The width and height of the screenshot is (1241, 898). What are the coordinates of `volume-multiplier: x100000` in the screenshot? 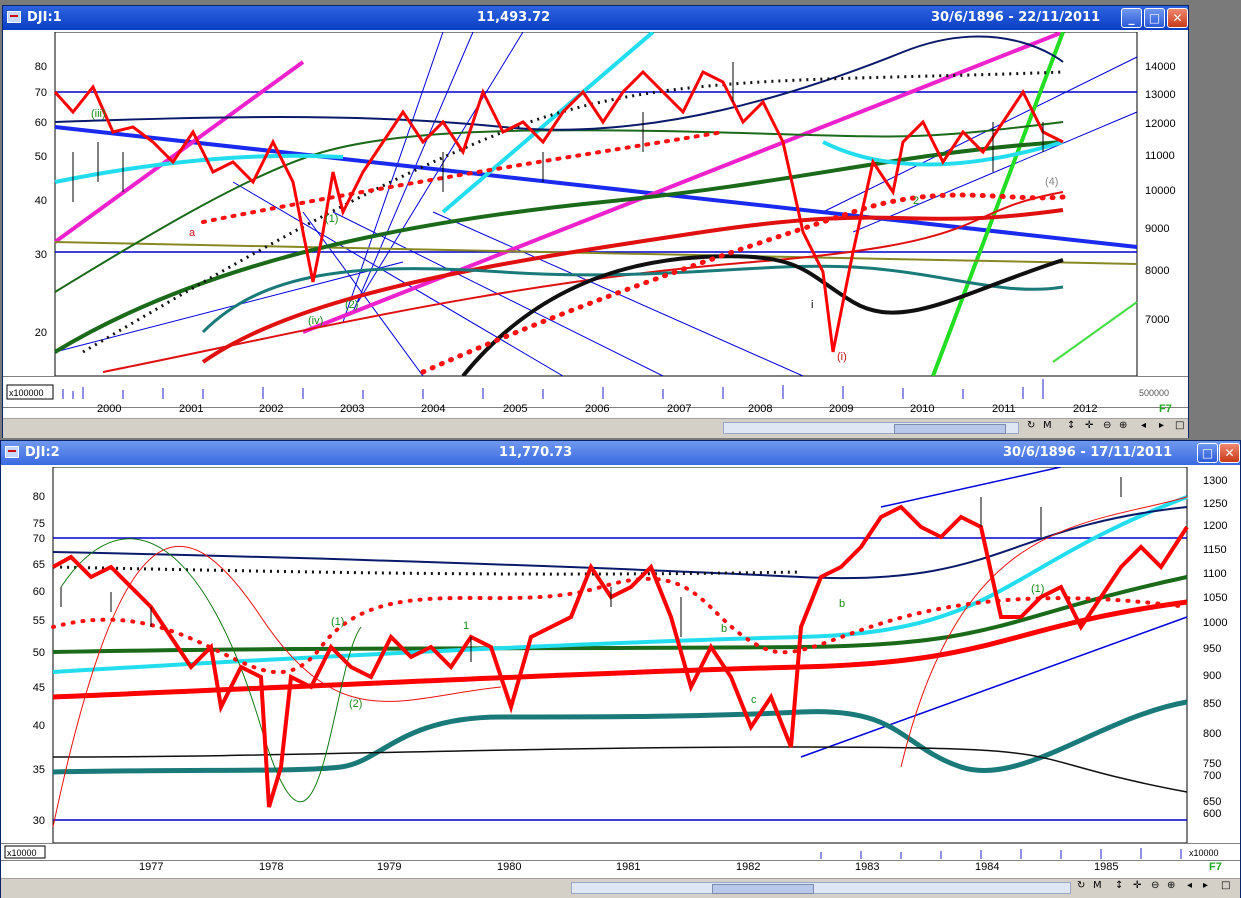 It's located at (26, 393).